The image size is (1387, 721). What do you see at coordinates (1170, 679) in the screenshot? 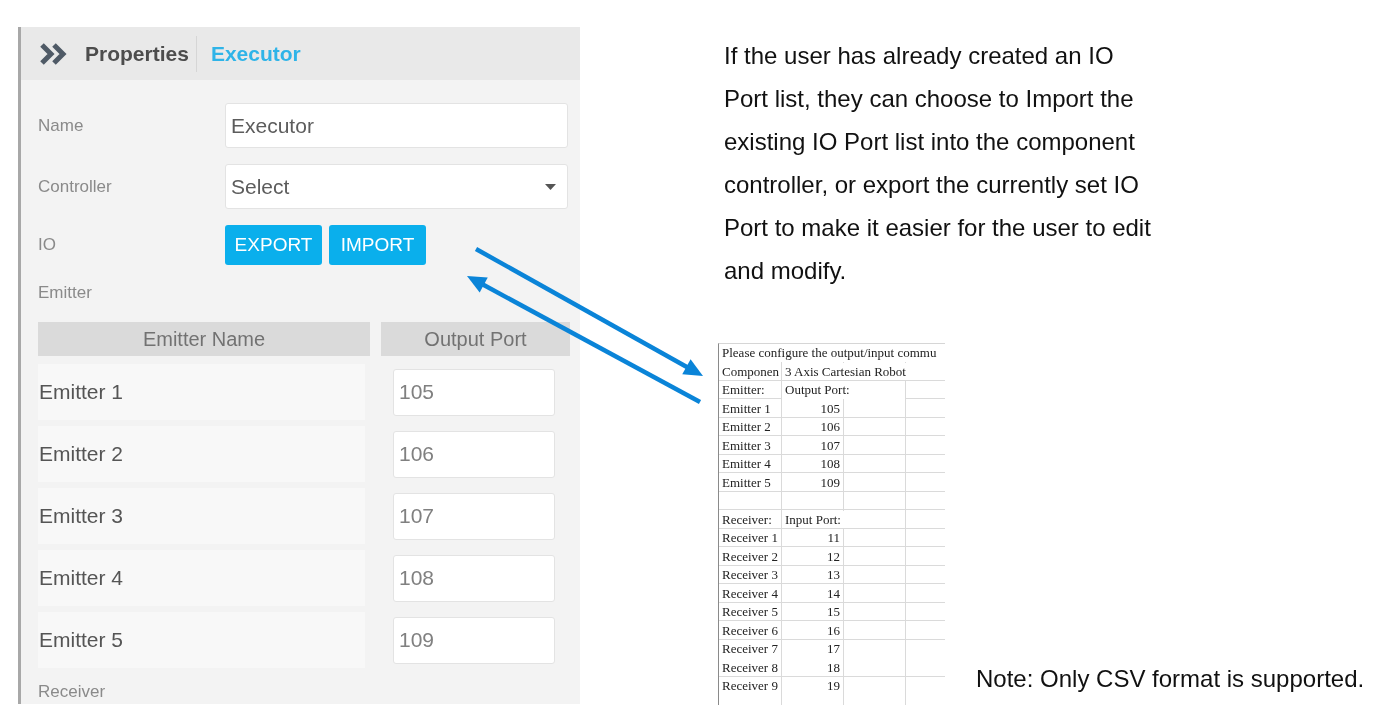
I see `note-text: Note: Only CSV format is supported.` at bounding box center [1170, 679].